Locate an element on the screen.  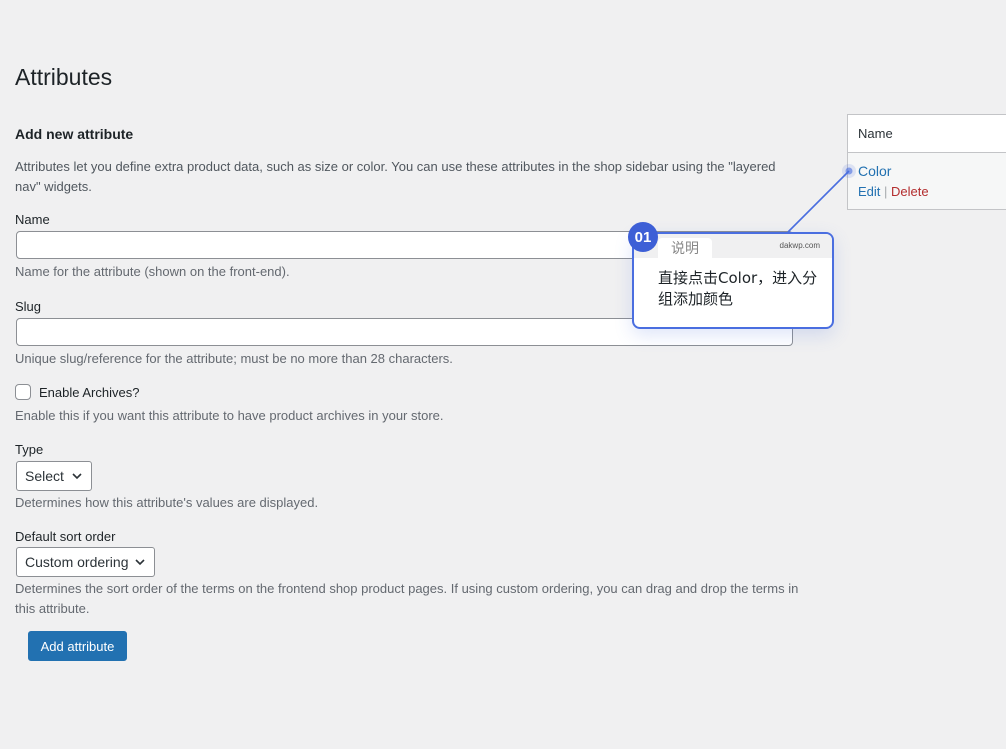
attributes-table: Name Color Edit | Delete is located at coordinates (926, 162).